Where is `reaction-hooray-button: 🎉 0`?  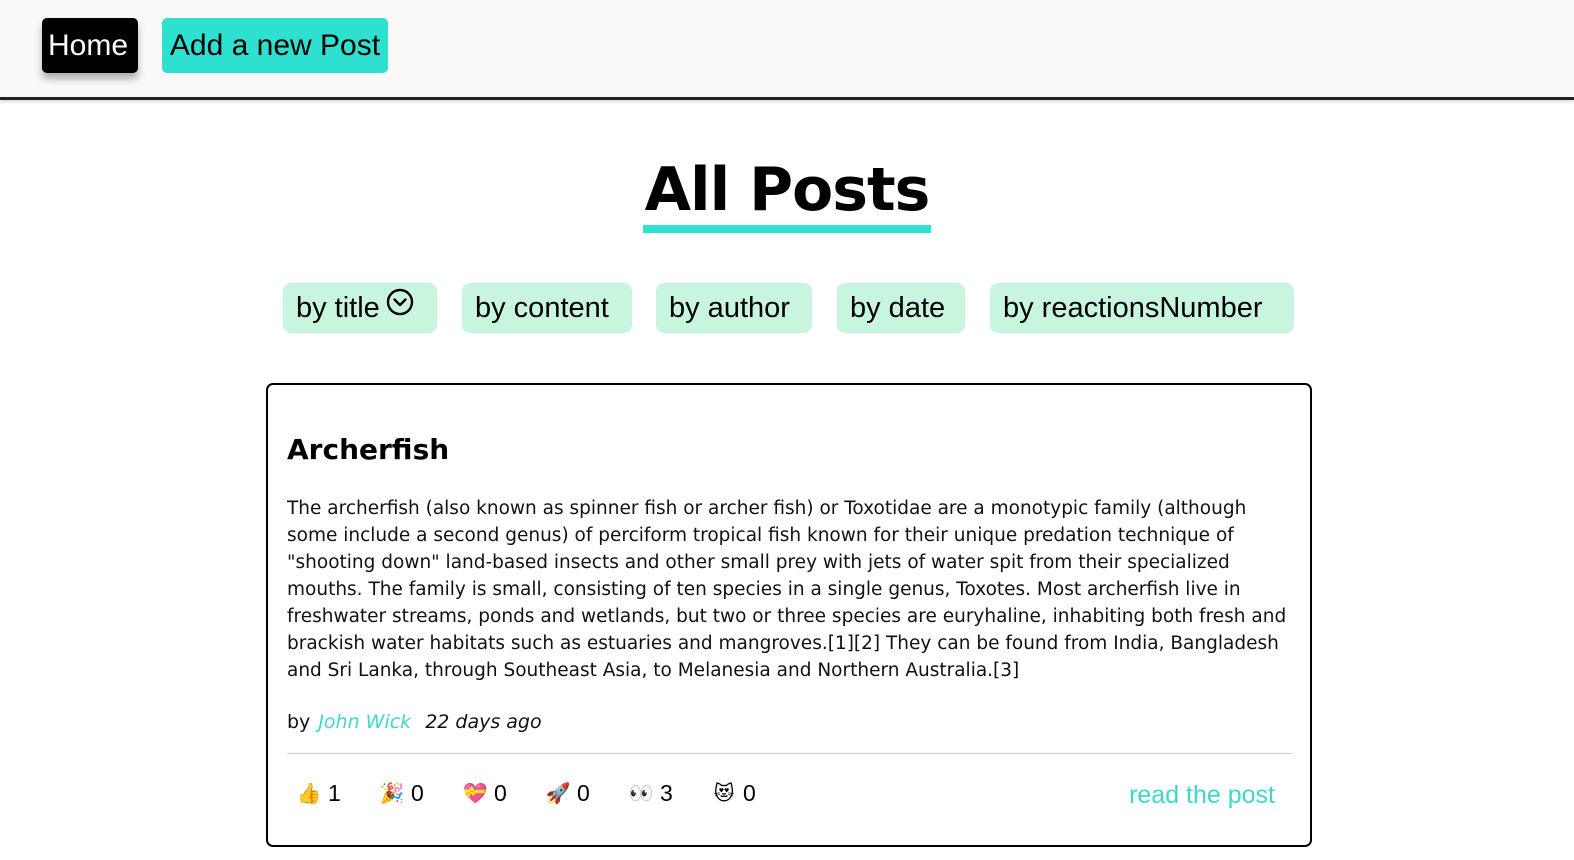 reaction-hooray-button: 🎉 0 is located at coordinates (400, 793).